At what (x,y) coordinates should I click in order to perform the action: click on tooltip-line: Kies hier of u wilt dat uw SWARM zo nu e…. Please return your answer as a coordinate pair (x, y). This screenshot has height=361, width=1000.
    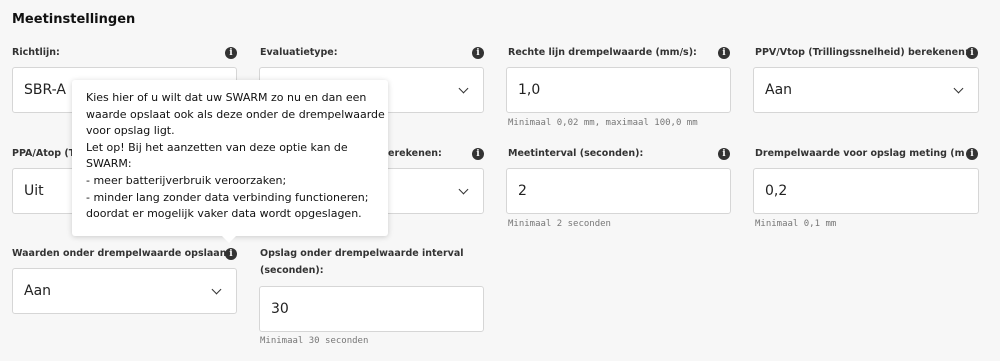
    Looking at the image, I should click on (226, 97).